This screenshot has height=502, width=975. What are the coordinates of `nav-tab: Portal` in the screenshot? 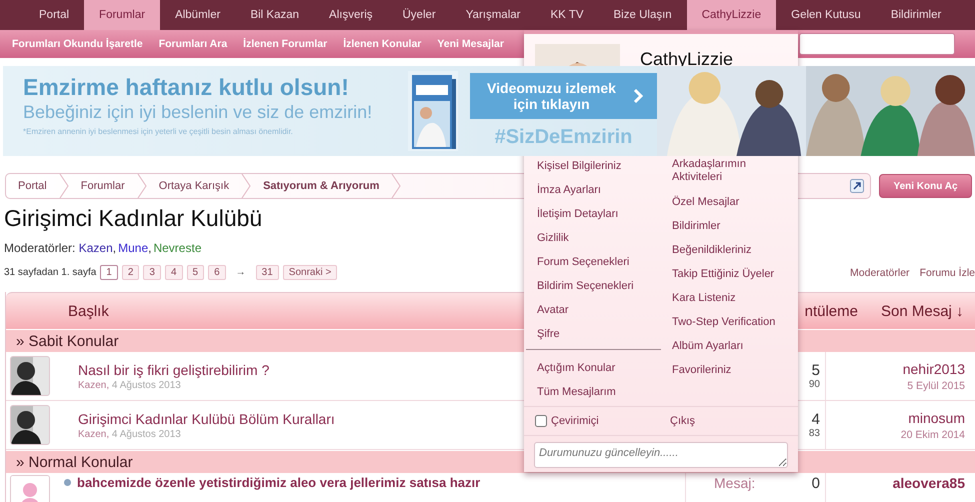 It's located at (54, 15).